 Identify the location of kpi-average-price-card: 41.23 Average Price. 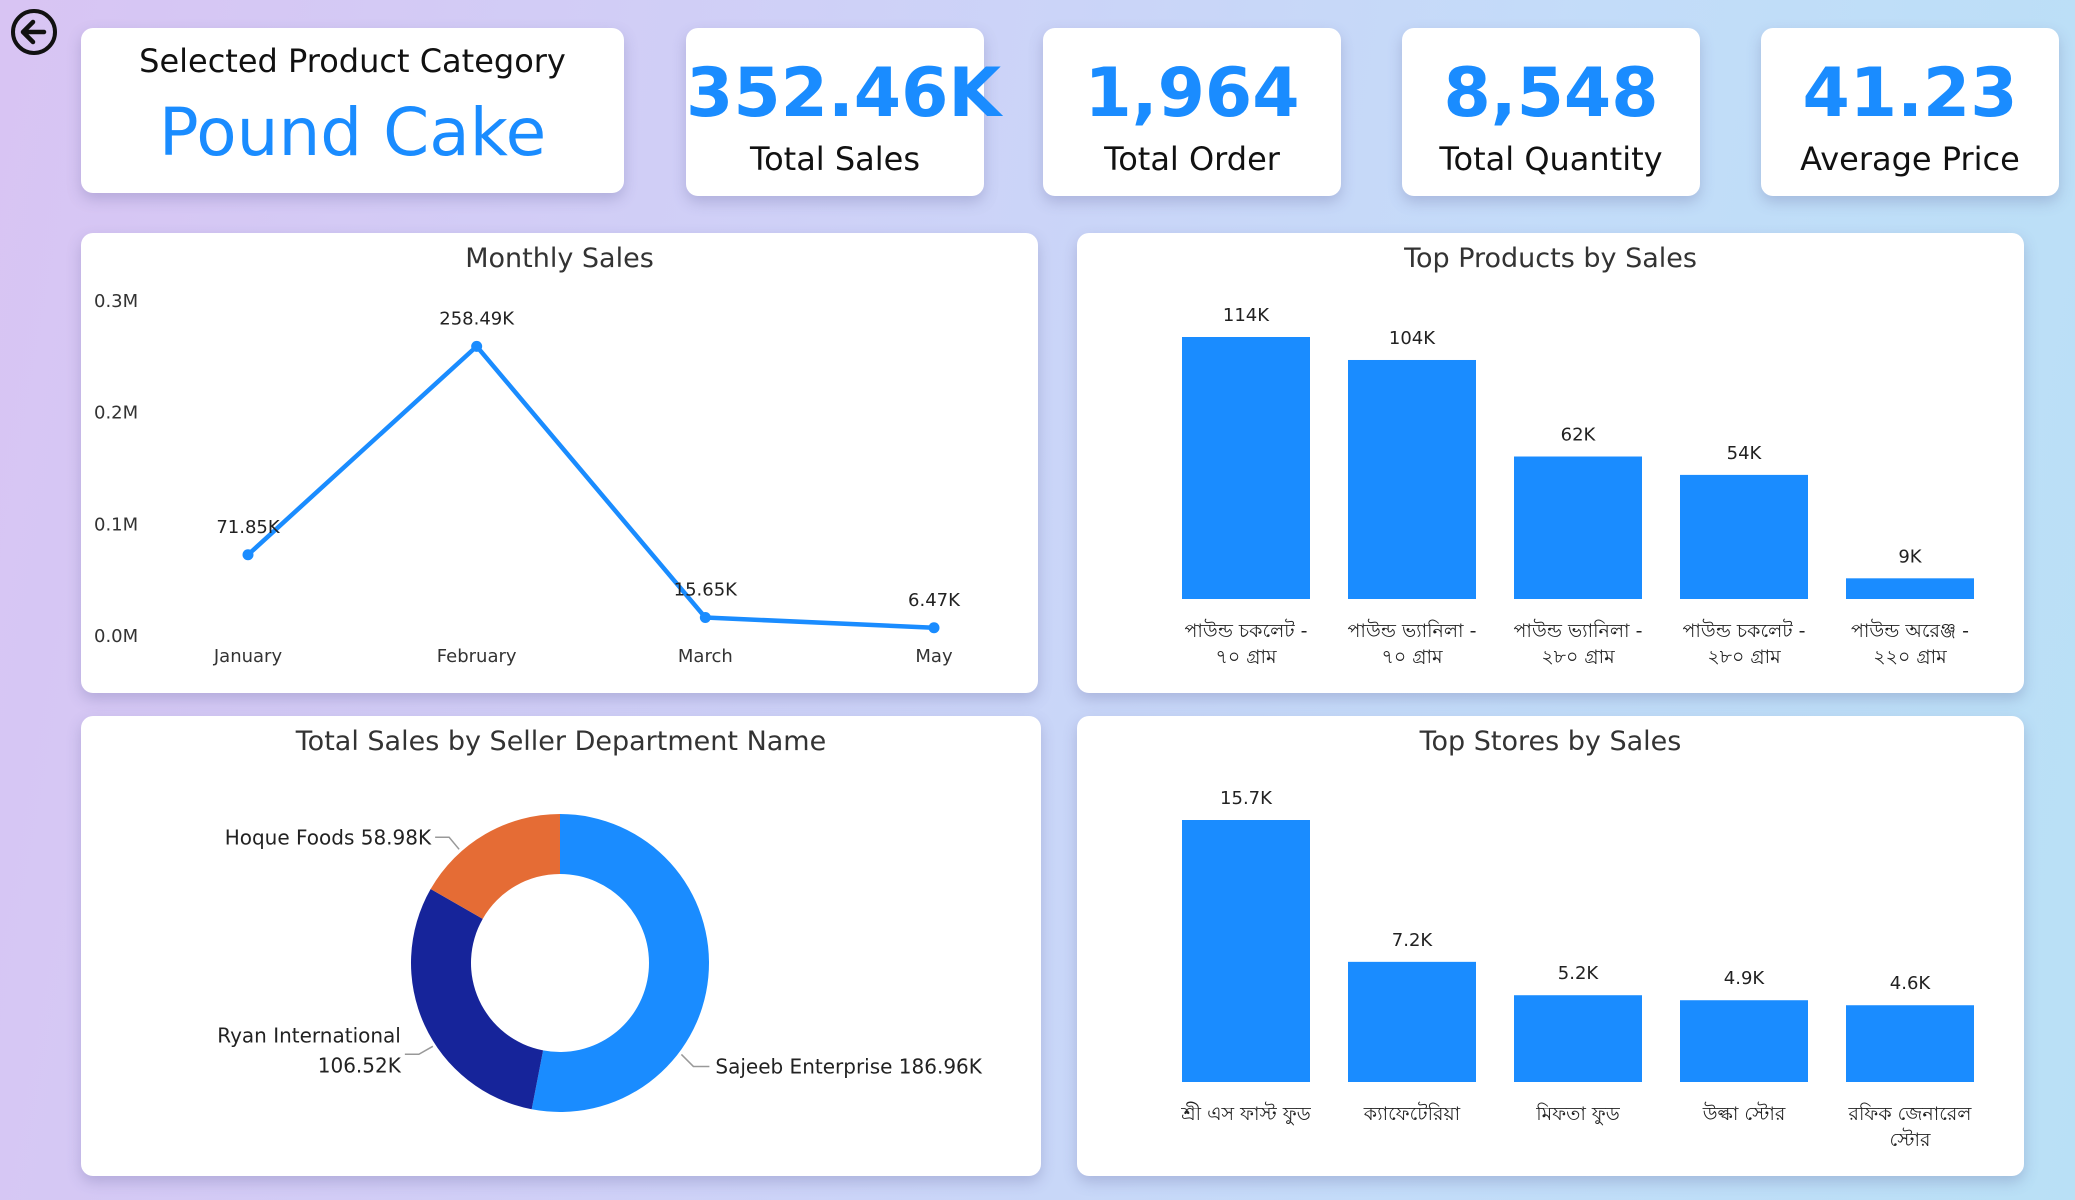
(1910, 112).